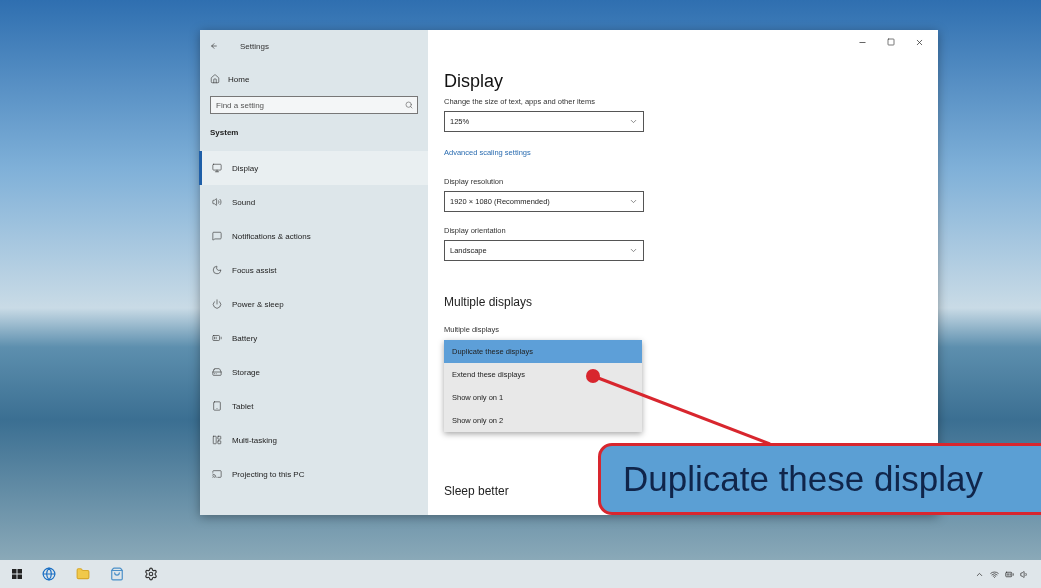 The height and width of the screenshot is (588, 1041). I want to click on callout-text: Duplicate these display, so click(803, 479).